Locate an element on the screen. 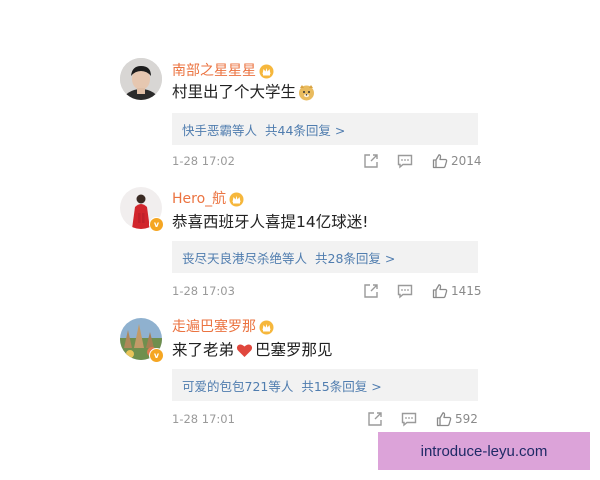 This screenshot has width=600, height=480. comment-body: 恭喜西班牙人喜提14亿球迷! is located at coordinates (270, 222).